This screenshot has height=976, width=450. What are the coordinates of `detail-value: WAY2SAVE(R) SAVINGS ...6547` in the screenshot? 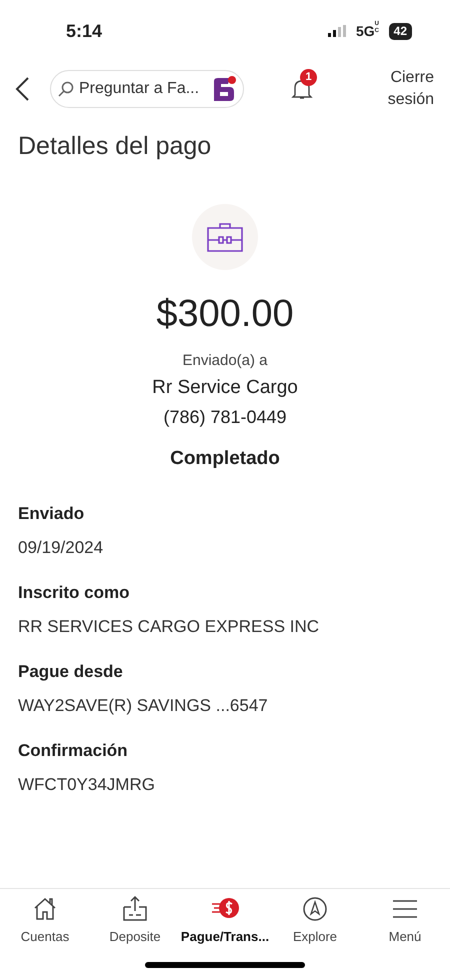 It's located at (143, 705).